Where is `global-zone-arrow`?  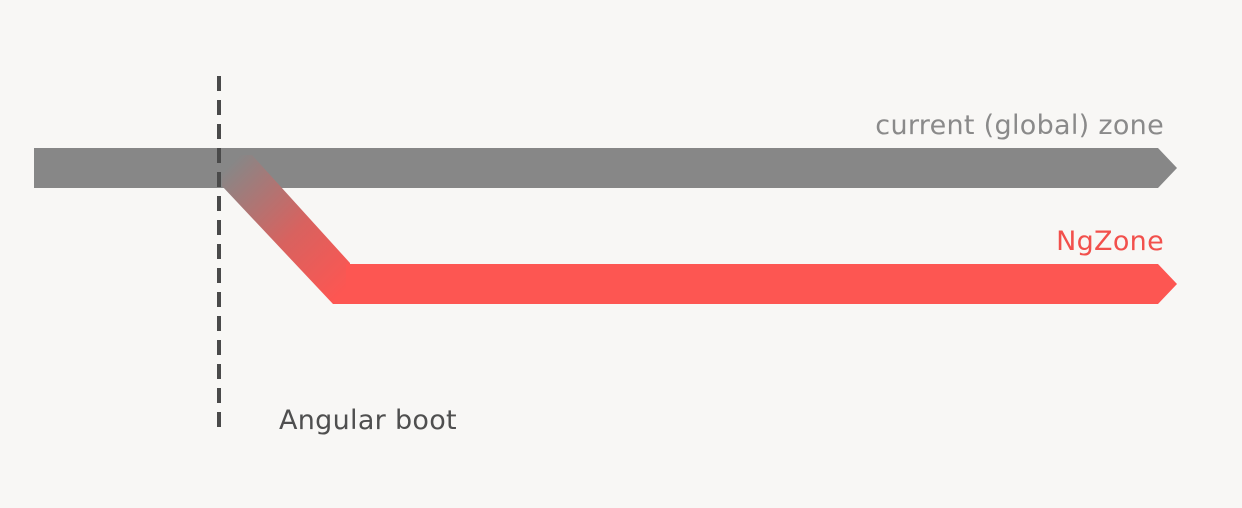
global-zone-arrow is located at coordinates (605, 168).